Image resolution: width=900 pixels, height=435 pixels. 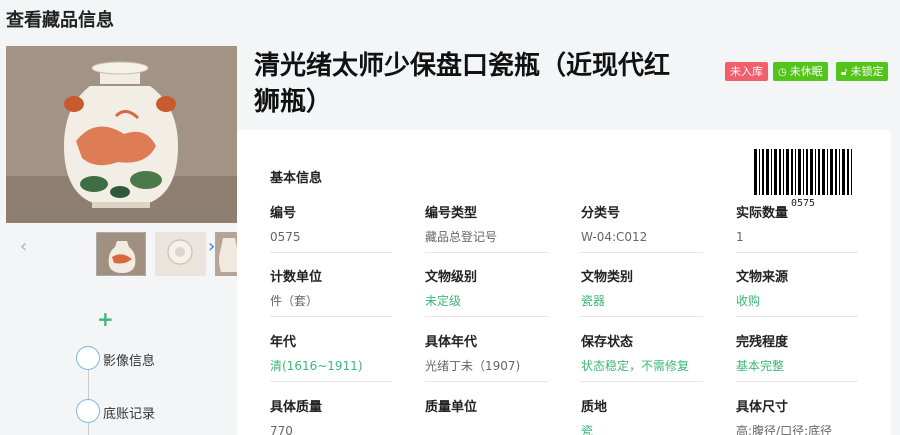 What do you see at coordinates (451, 407) in the screenshot?
I see `info-field-label: 质量单位` at bounding box center [451, 407].